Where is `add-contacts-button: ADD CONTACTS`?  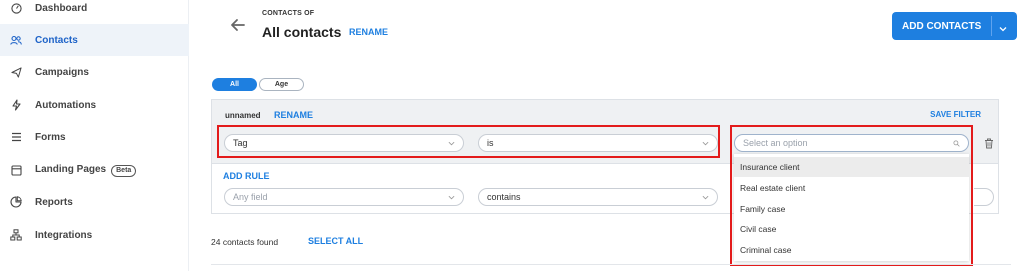 add-contacts-button: ADD CONTACTS is located at coordinates (954, 26).